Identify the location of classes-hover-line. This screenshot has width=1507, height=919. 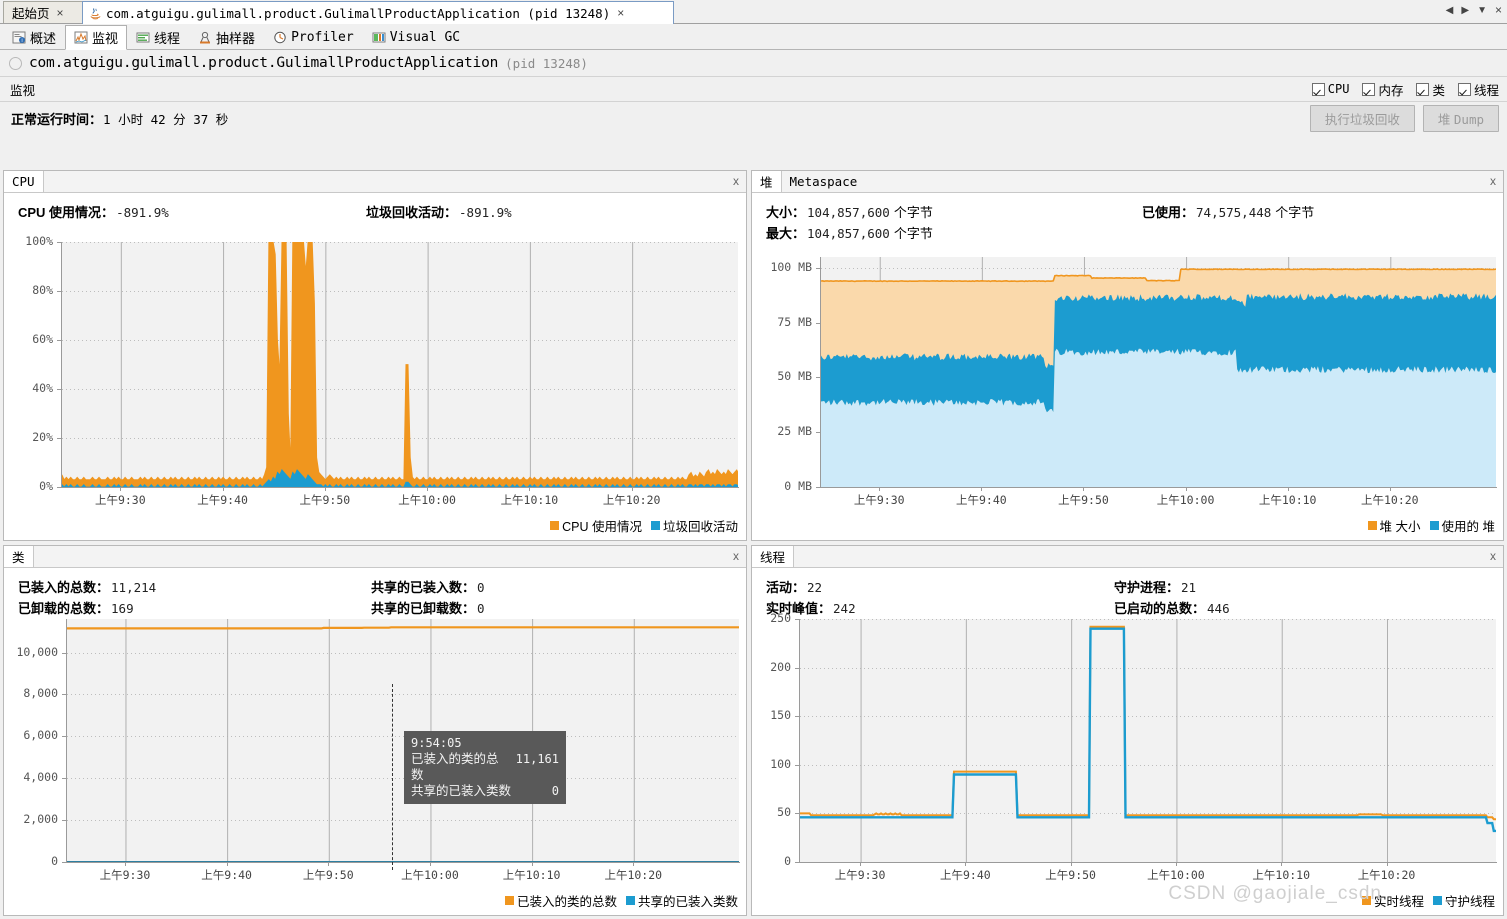
(392, 777).